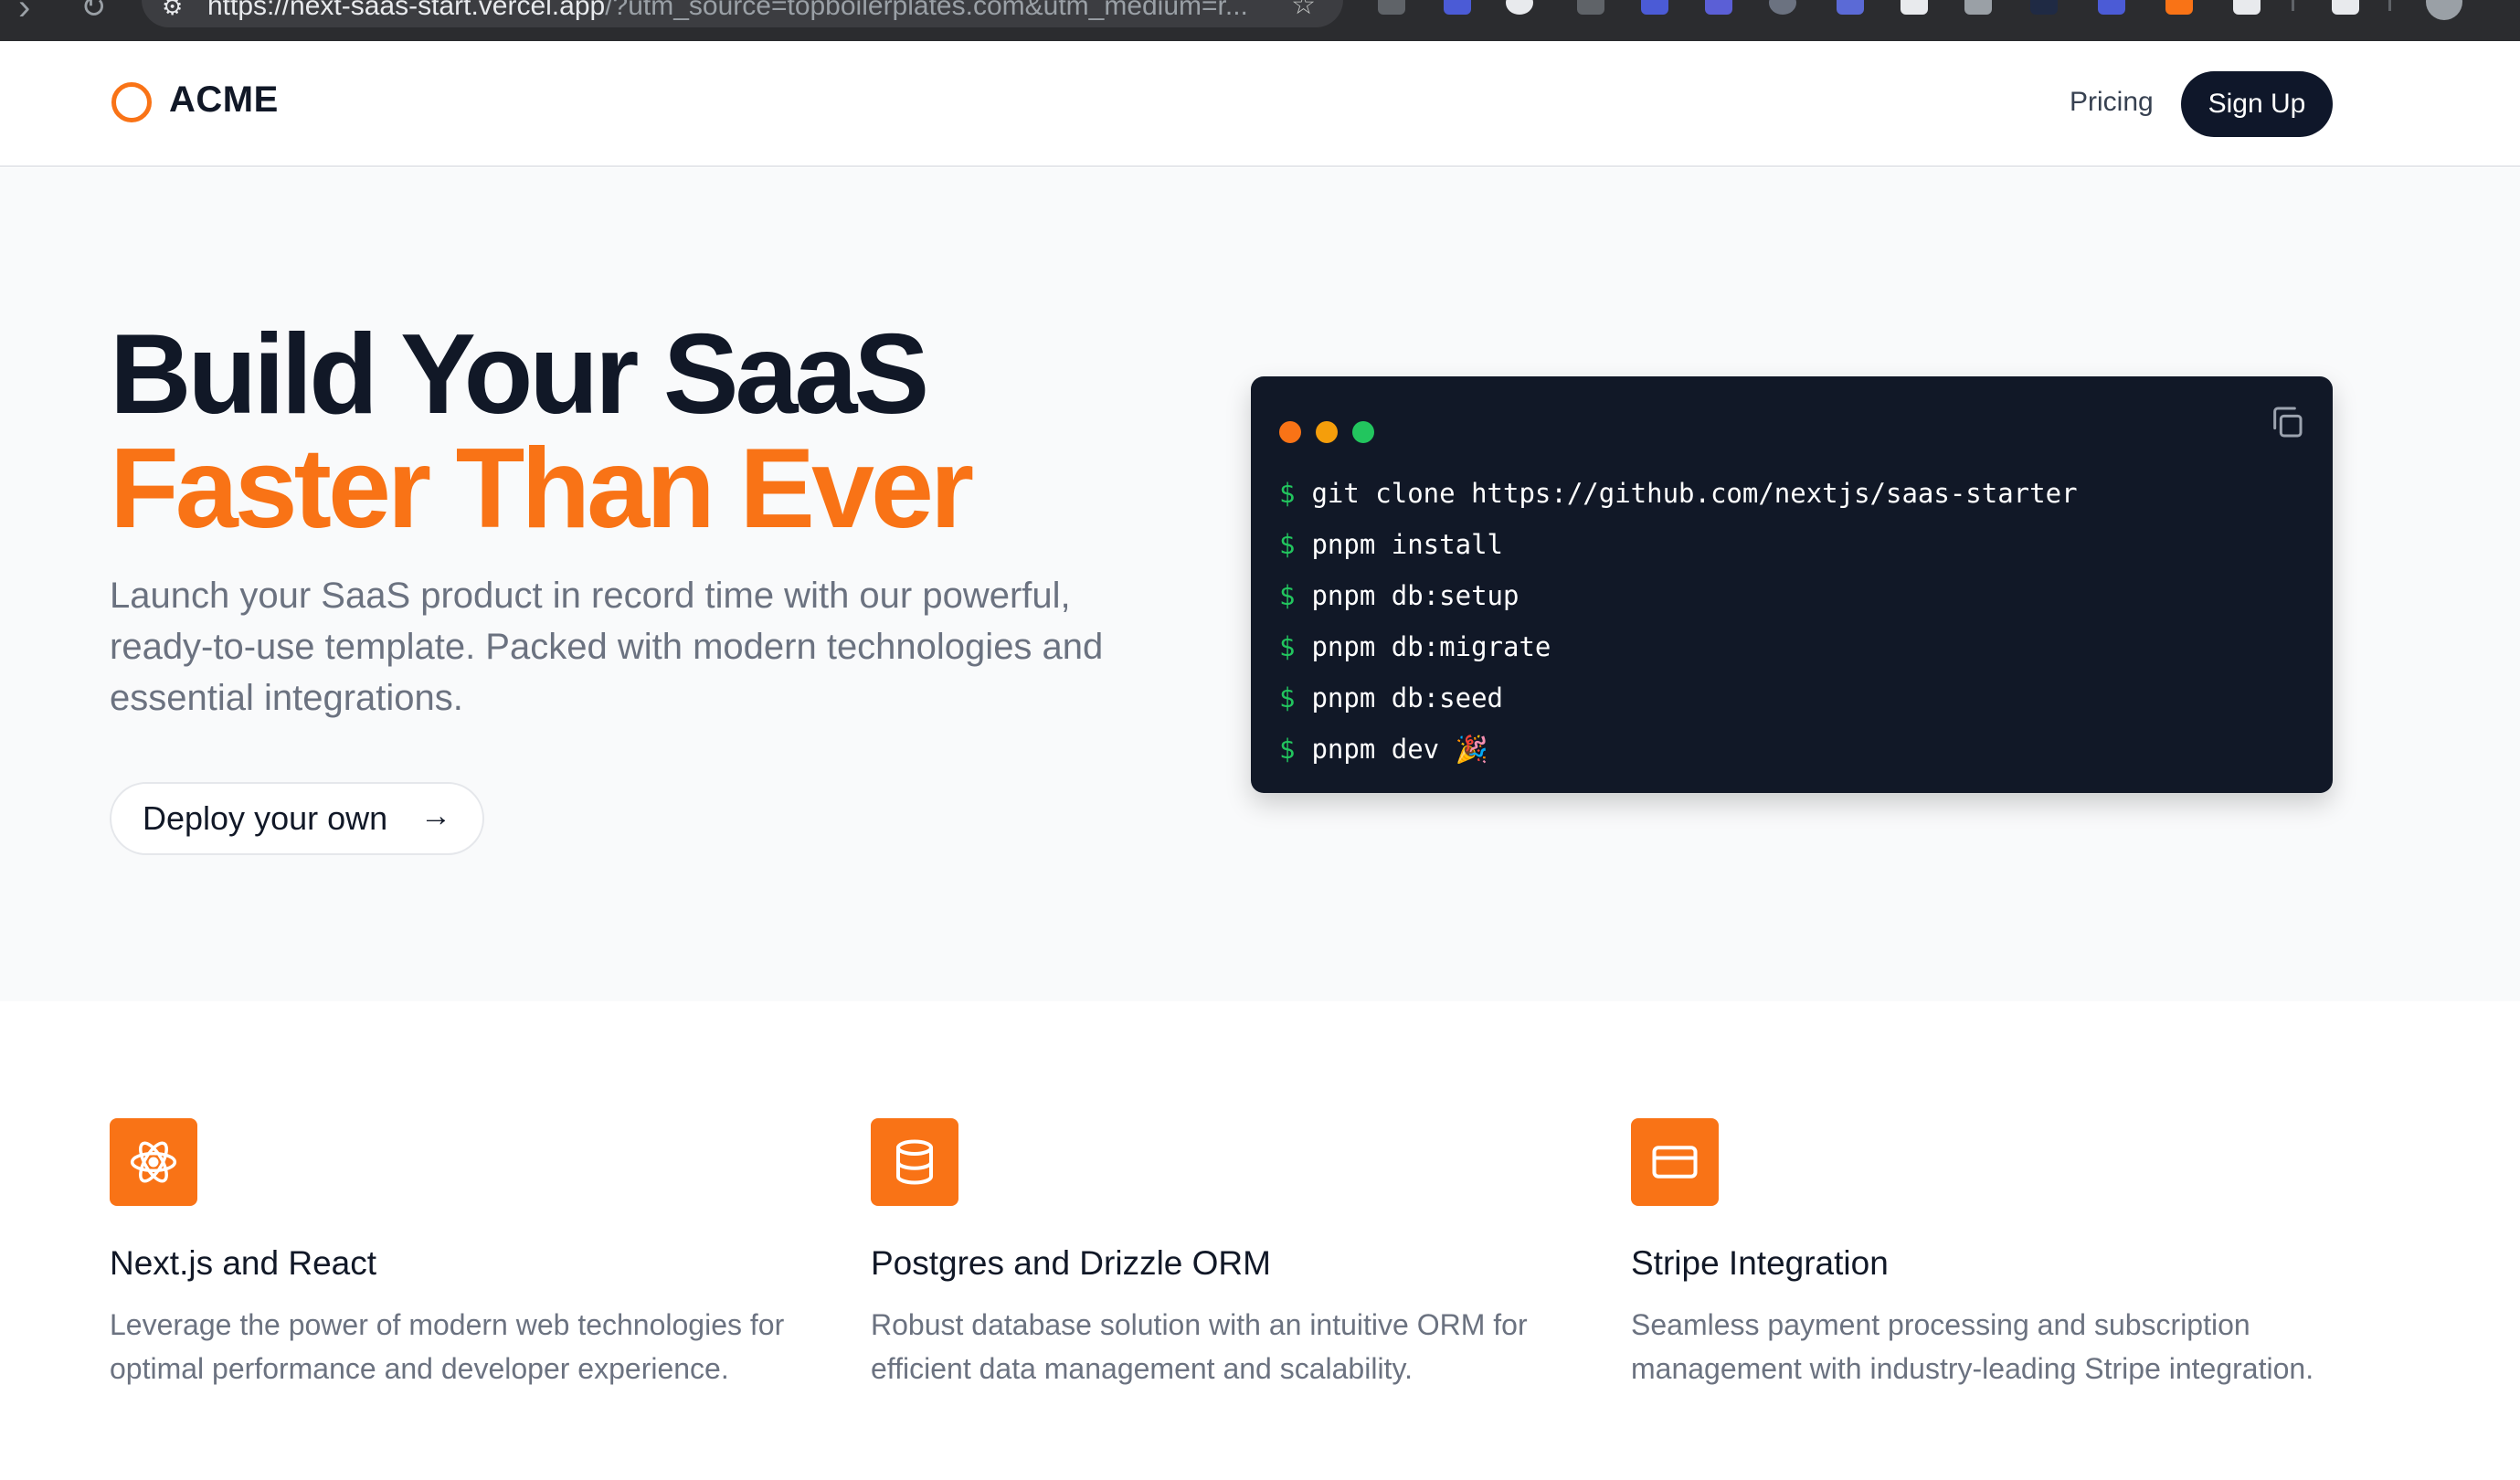 The height and width of the screenshot is (1480, 2520). I want to click on hero-title-line2: Faster Than Ever, so click(542, 489).